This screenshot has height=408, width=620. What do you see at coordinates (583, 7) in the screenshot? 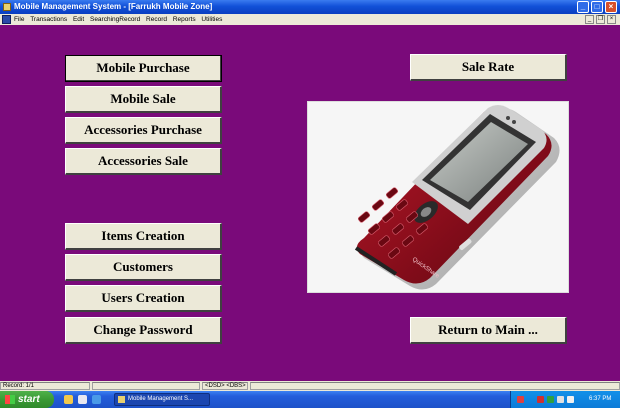
I see `minimize-button: _` at bounding box center [583, 7].